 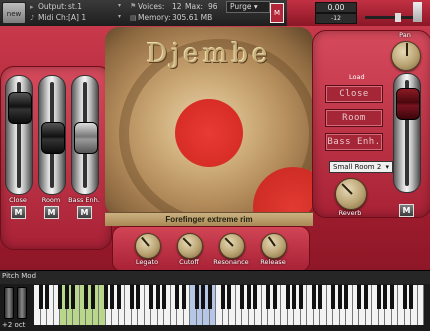 I want to click on load-close-button: Close, so click(x=354, y=94).